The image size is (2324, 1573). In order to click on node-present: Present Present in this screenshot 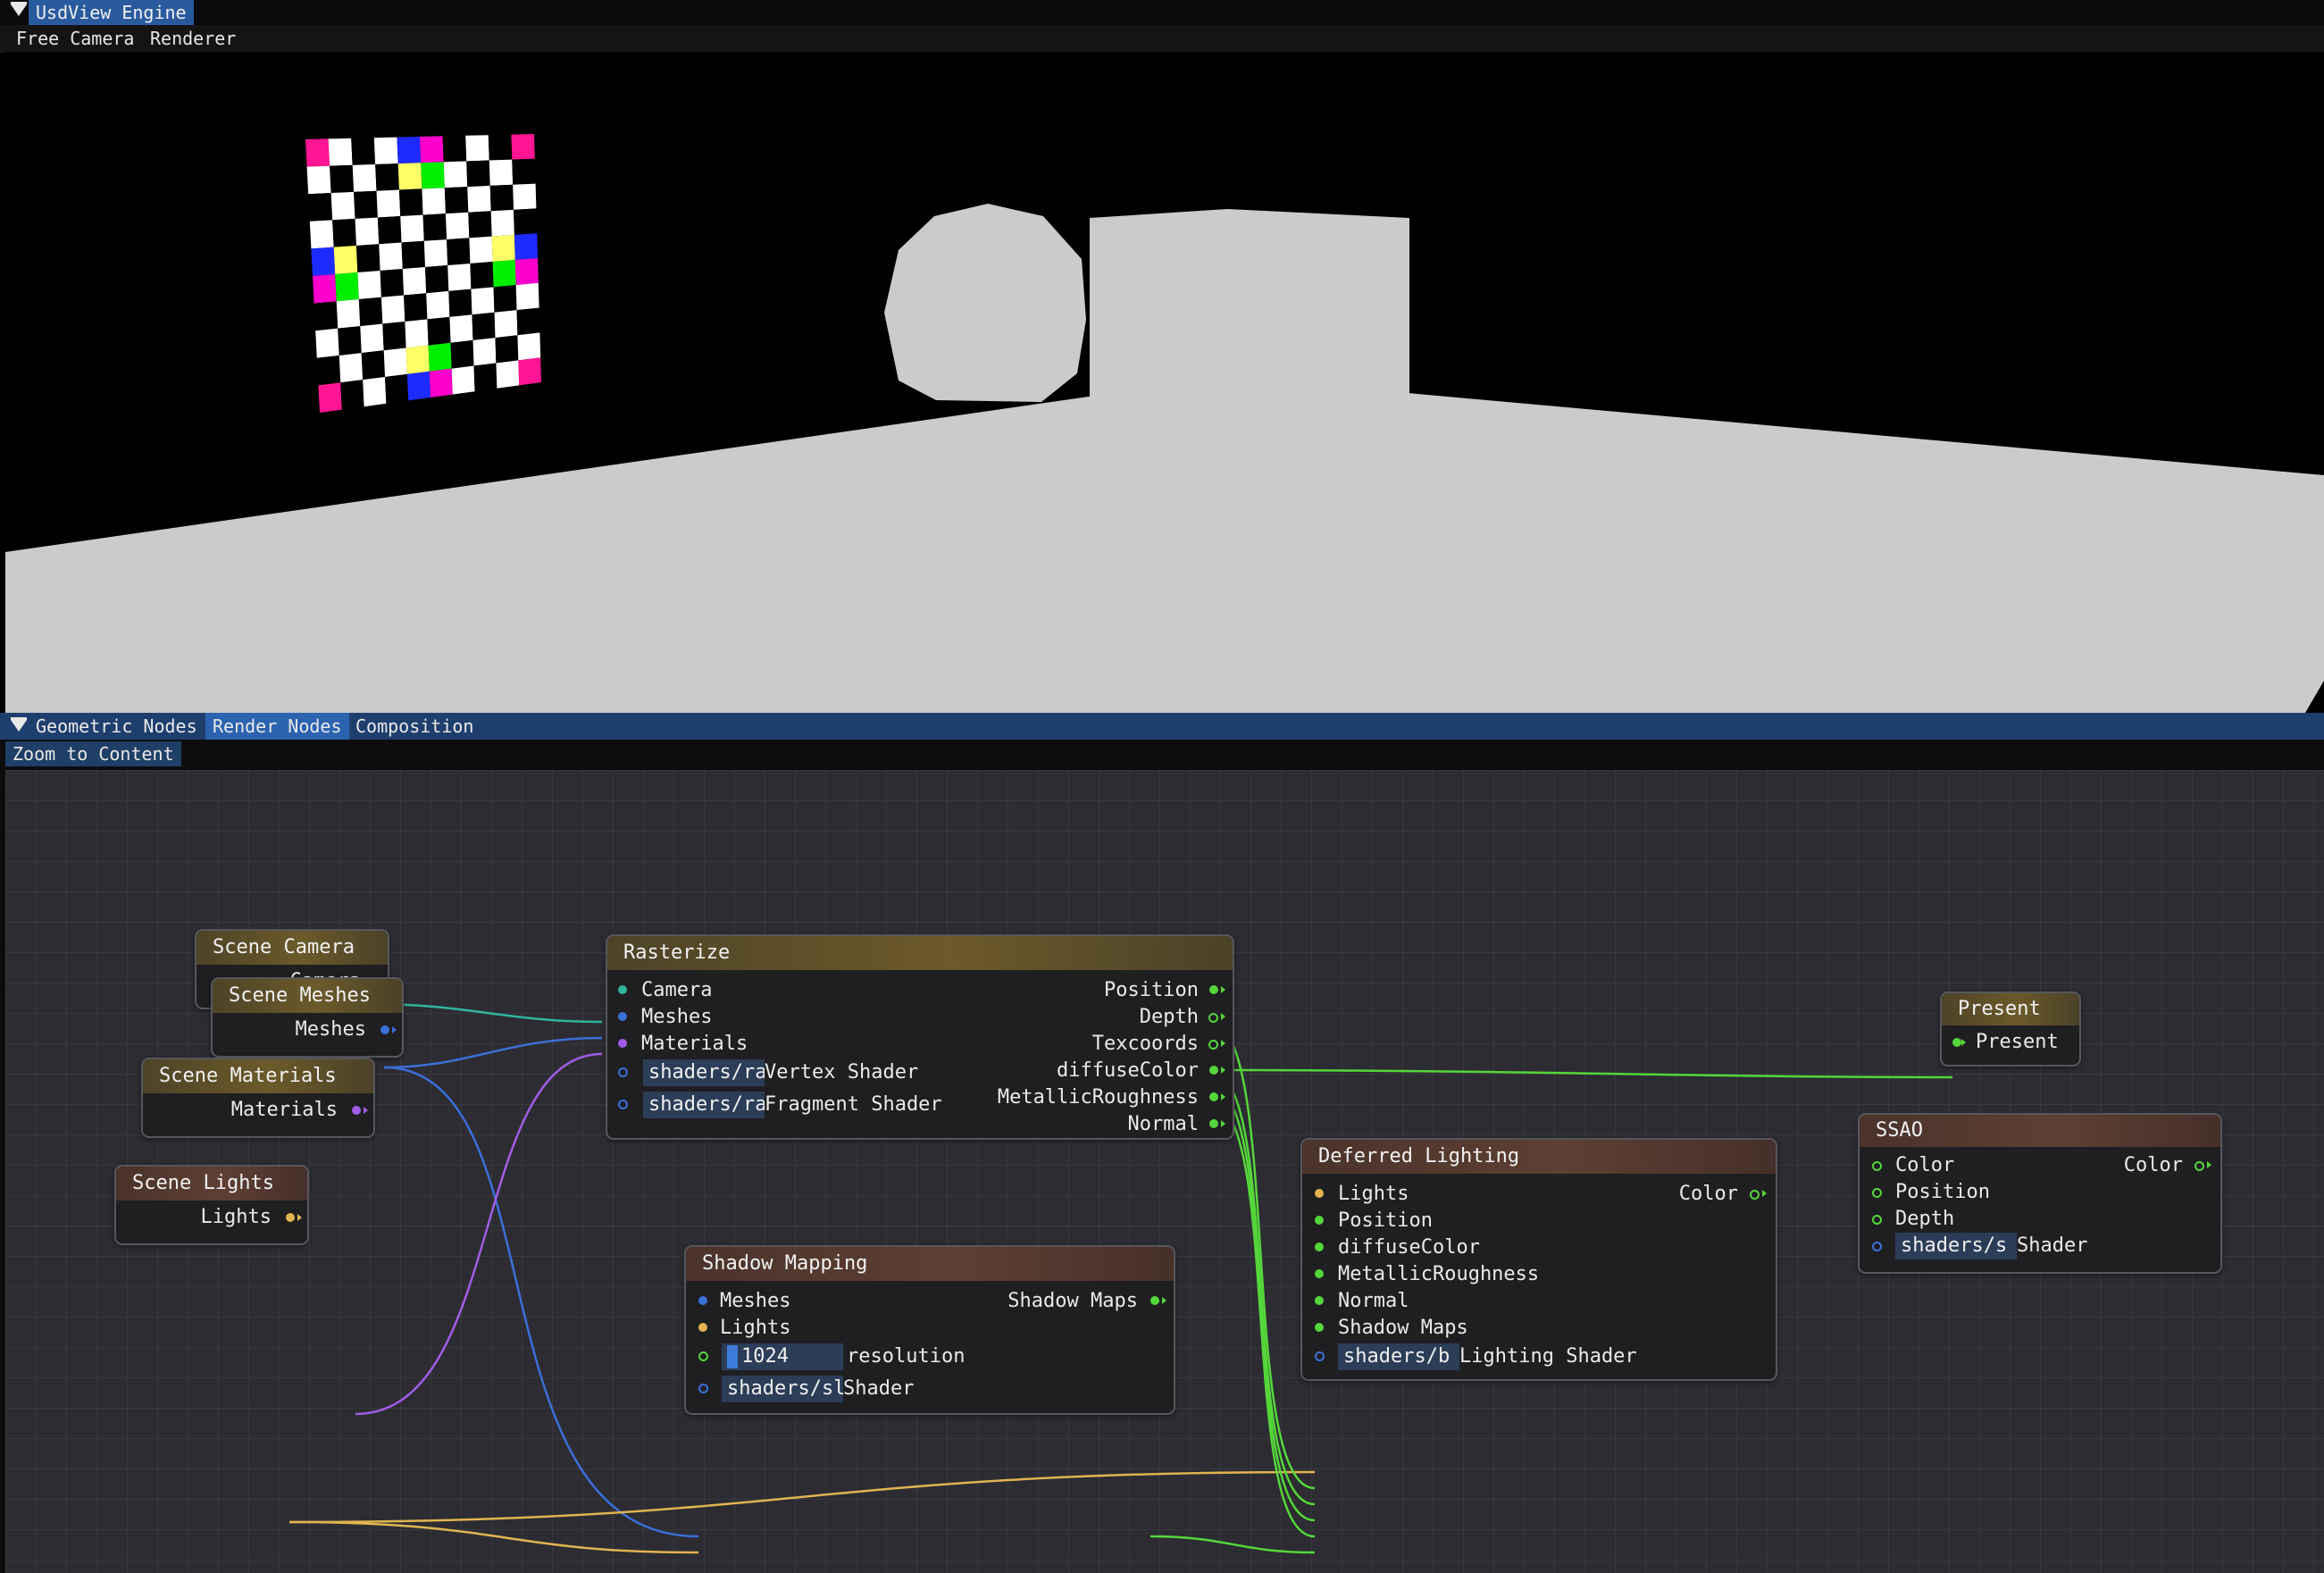, I will do `click(2010, 1029)`.